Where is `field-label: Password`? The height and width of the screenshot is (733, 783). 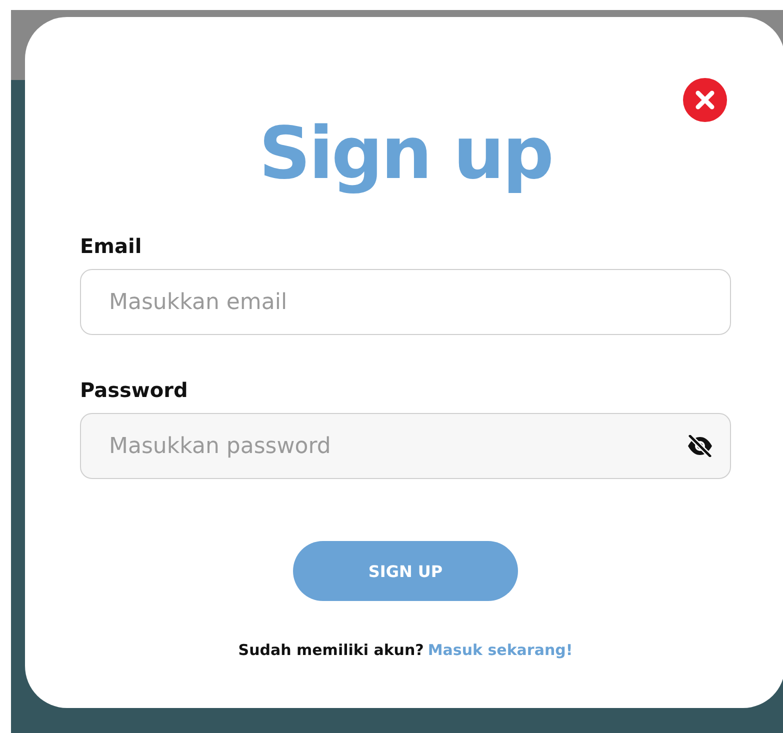
field-label: Password is located at coordinates (134, 390).